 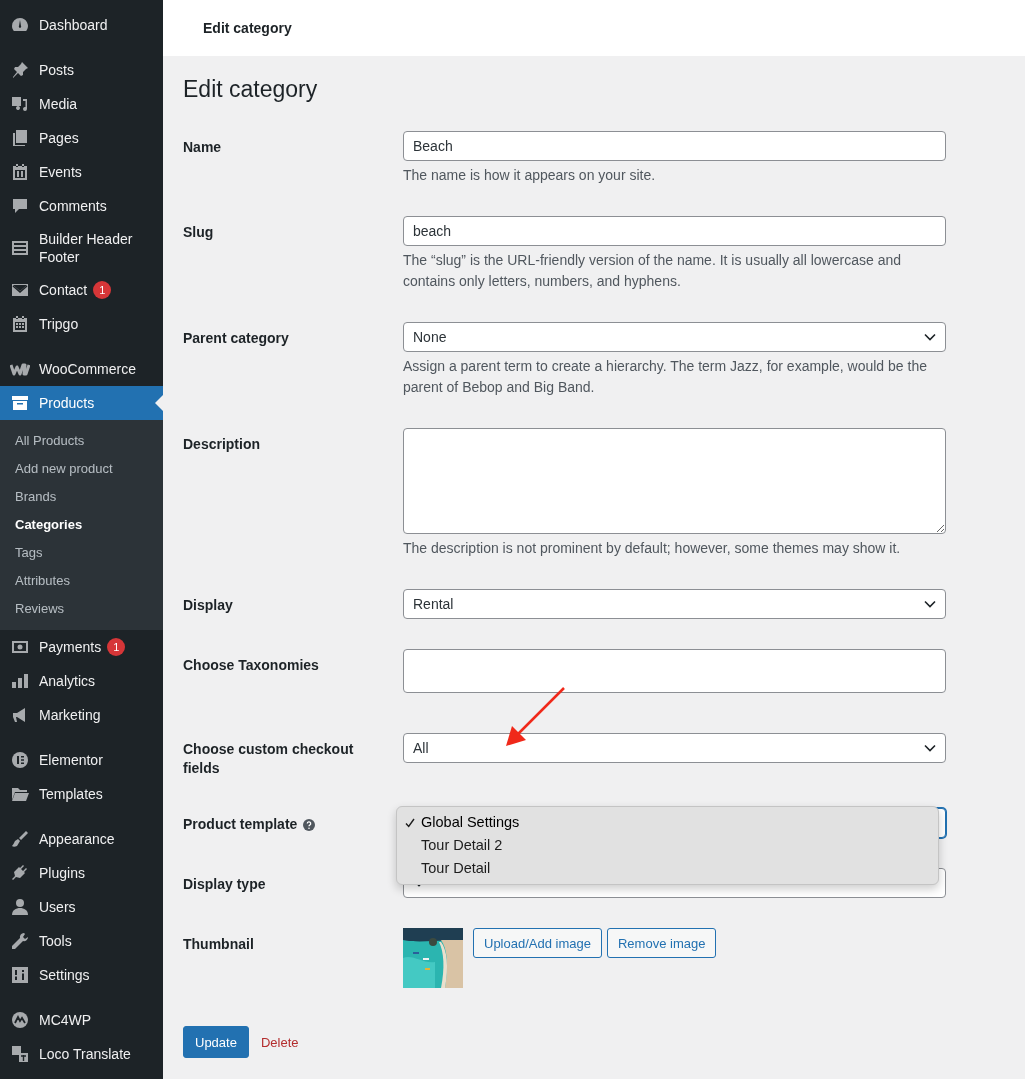 What do you see at coordinates (64, 975) in the screenshot?
I see `menu-label: Settings` at bounding box center [64, 975].